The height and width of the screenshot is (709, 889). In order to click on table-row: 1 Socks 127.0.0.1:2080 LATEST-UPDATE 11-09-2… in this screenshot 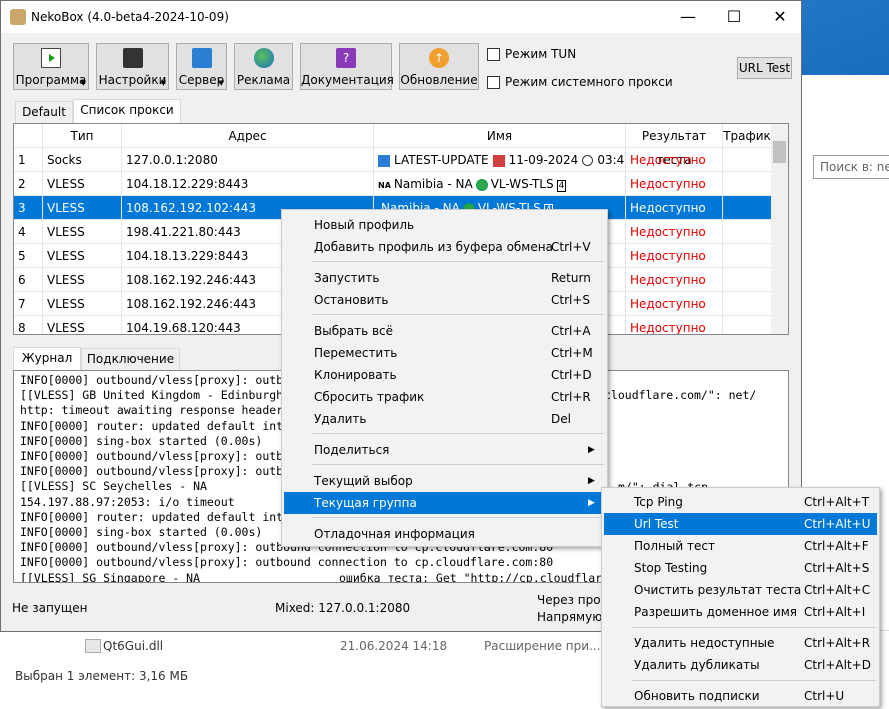, I will do `click(393, 160)`.